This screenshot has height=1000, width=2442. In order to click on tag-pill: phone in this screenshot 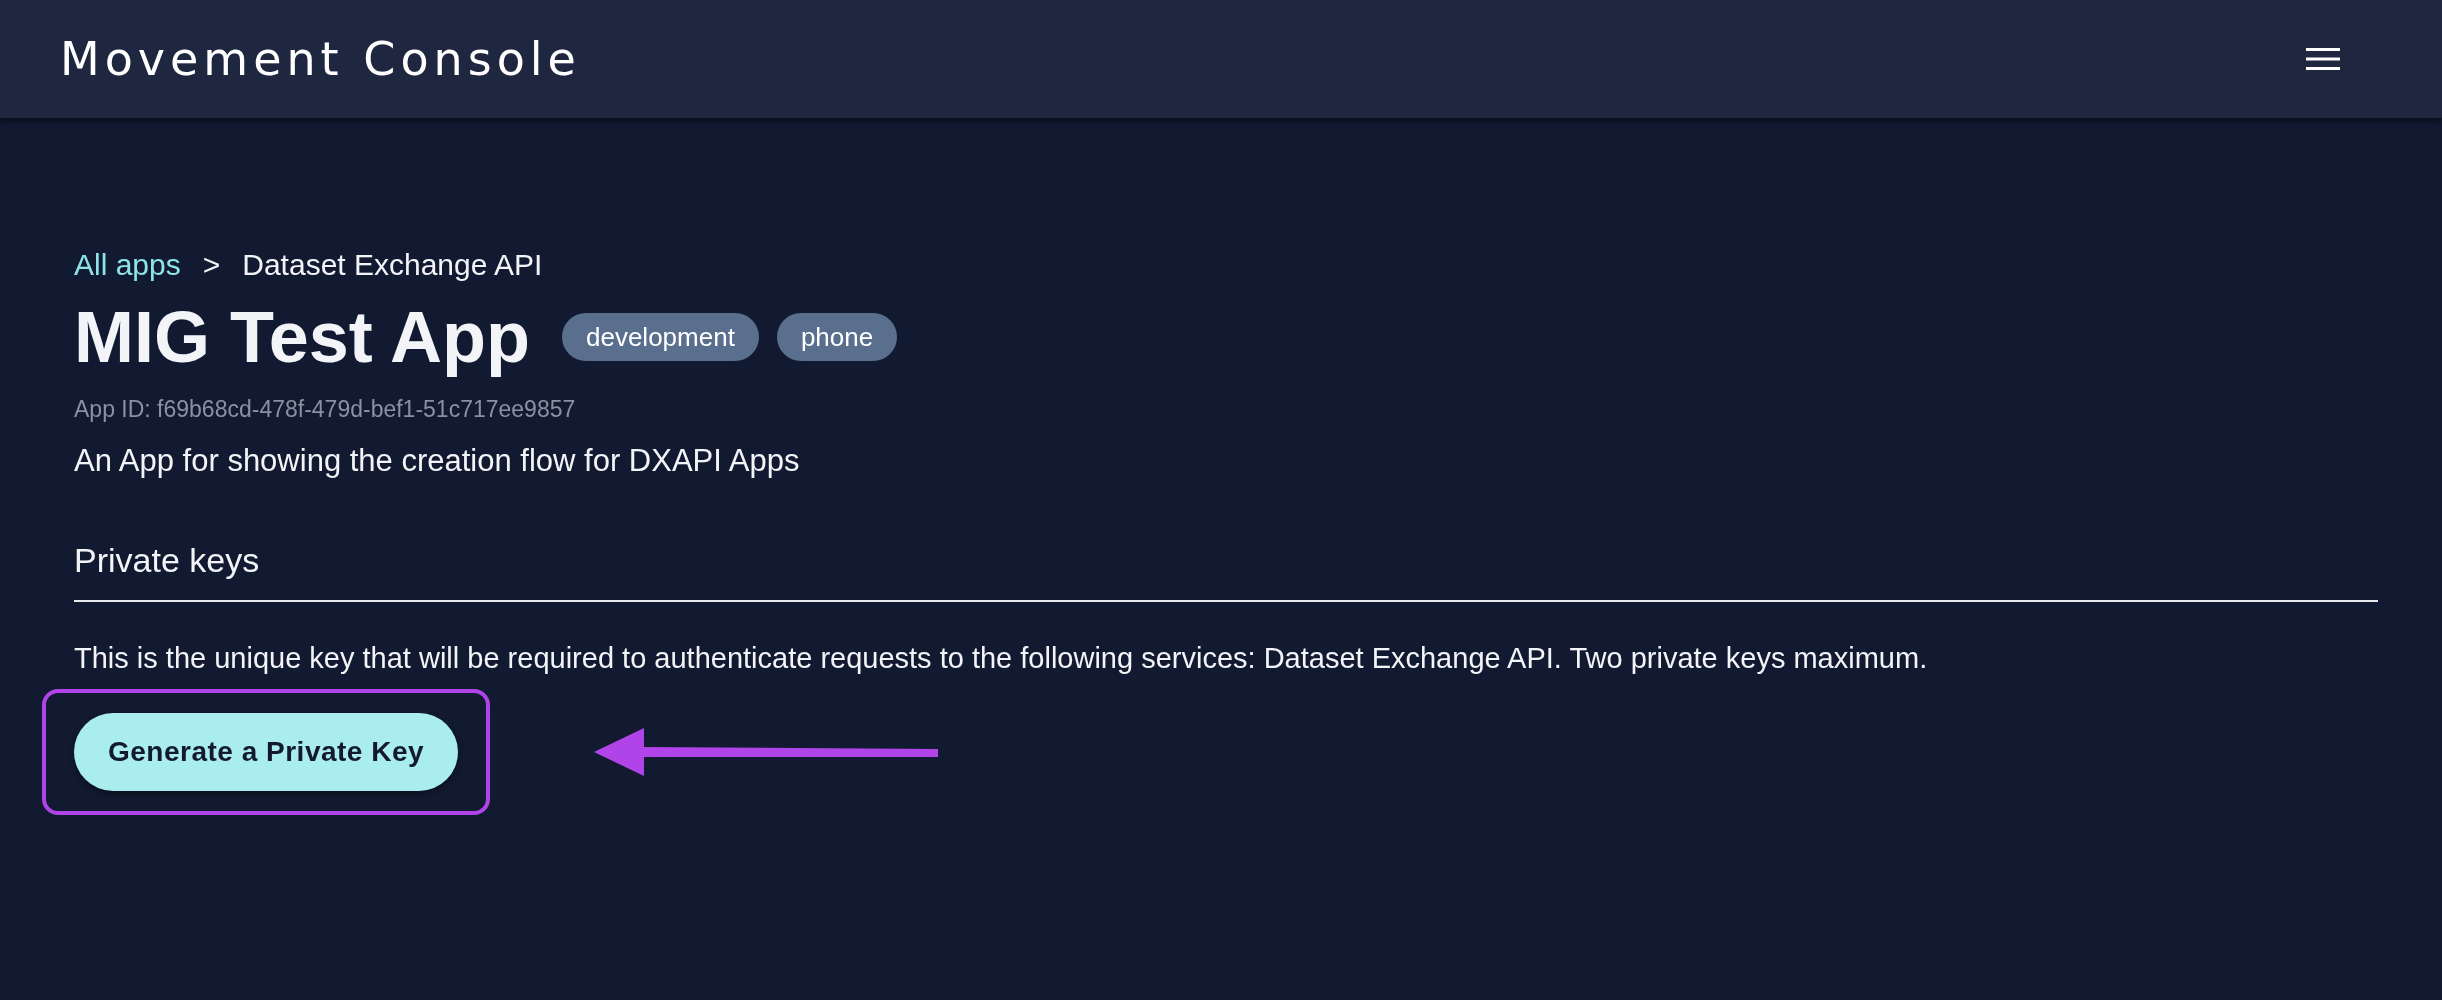, I will do `click(837, 337)`.